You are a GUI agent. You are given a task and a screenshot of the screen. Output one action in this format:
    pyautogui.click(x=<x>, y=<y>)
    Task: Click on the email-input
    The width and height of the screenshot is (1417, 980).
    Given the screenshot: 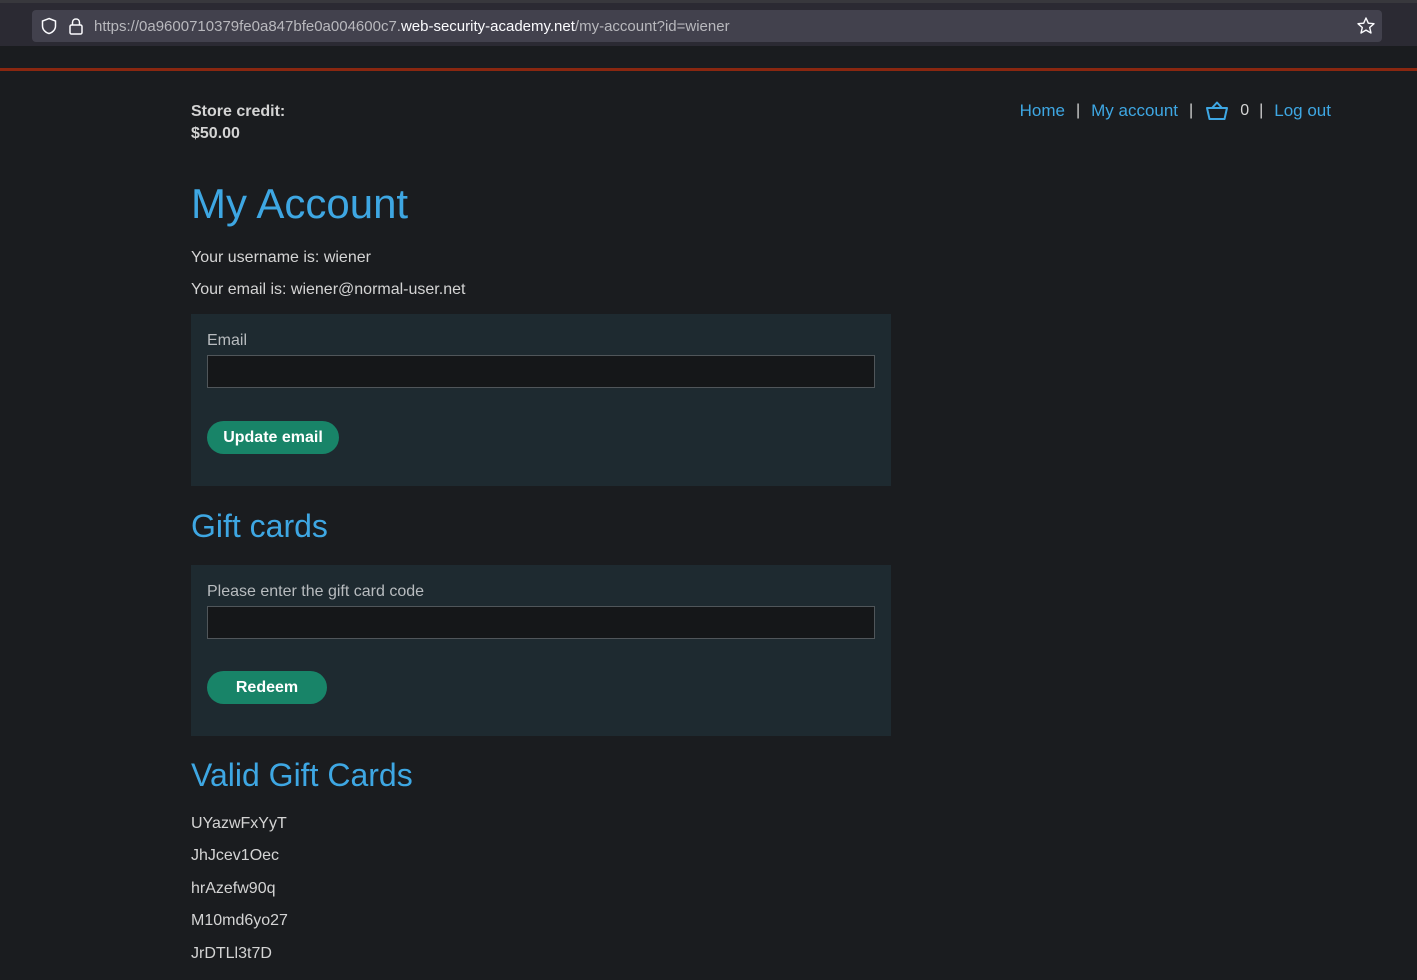 What is the action you would take?
    pyautogui.click(x=541, y=371)
    